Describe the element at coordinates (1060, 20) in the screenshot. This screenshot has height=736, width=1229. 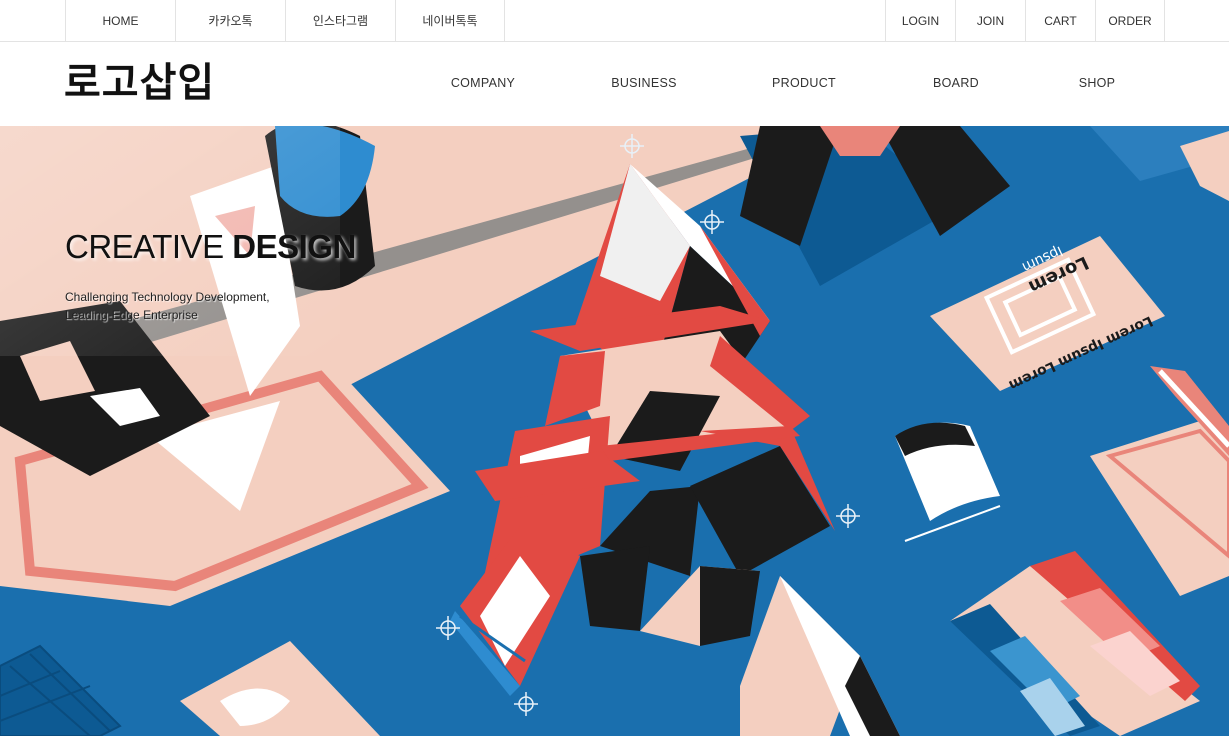
I see `cart-link: CART` at that location.